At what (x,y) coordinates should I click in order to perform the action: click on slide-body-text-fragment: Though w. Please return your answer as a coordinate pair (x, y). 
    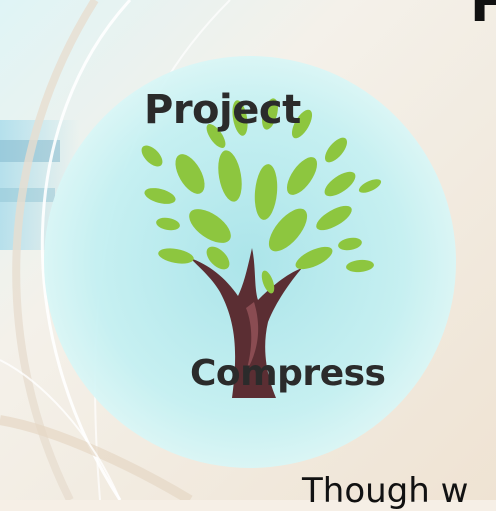
    Looking at the image, I should click on (385, 491).